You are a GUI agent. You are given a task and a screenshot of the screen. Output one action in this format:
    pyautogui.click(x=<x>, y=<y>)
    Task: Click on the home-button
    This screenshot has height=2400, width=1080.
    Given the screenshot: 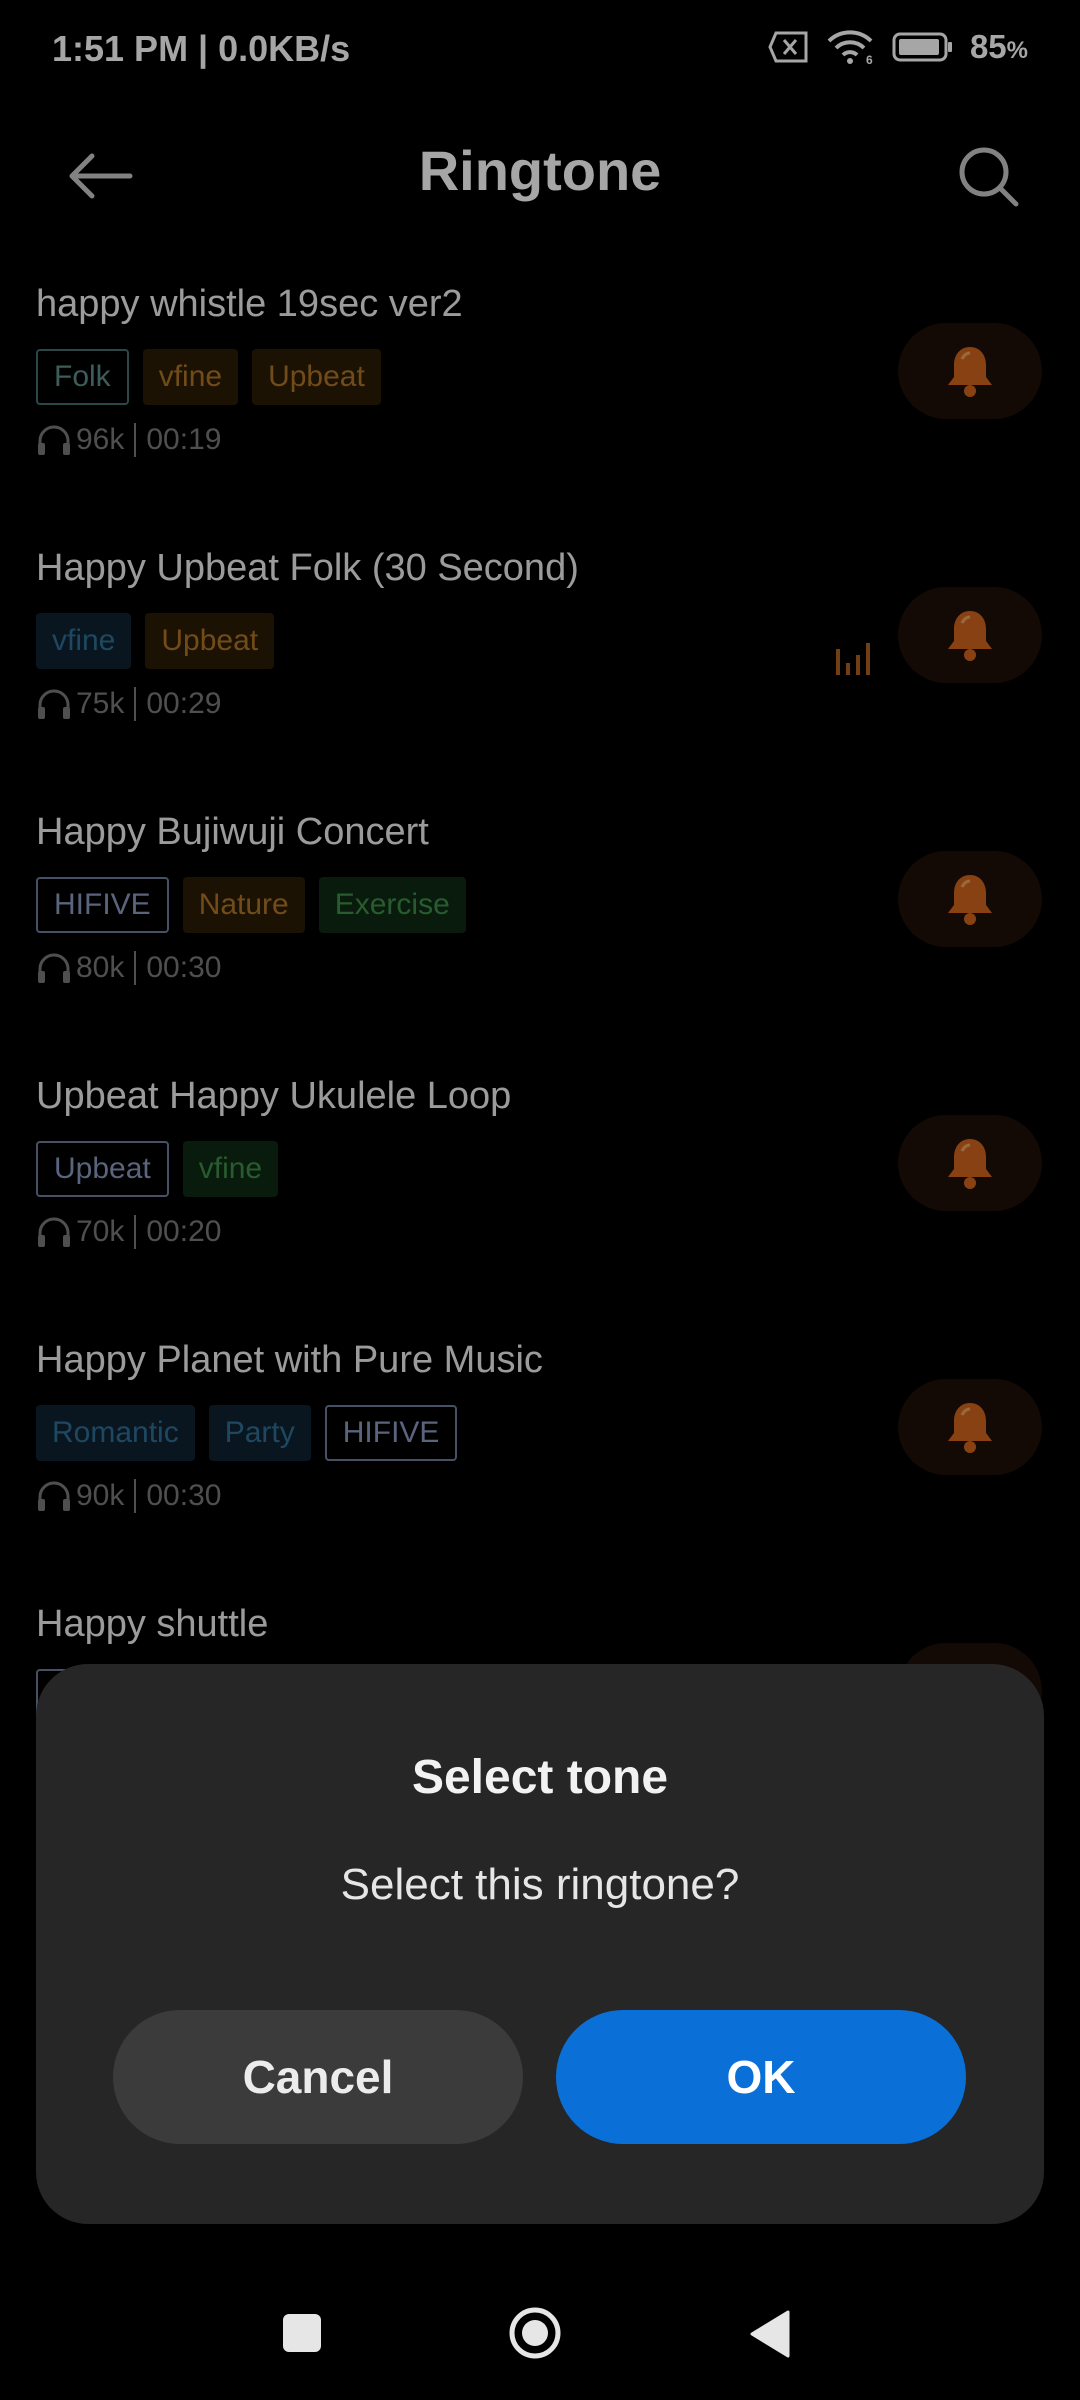 What is the action you would take?
    pyautogui.click(x=535, y=2333)
    